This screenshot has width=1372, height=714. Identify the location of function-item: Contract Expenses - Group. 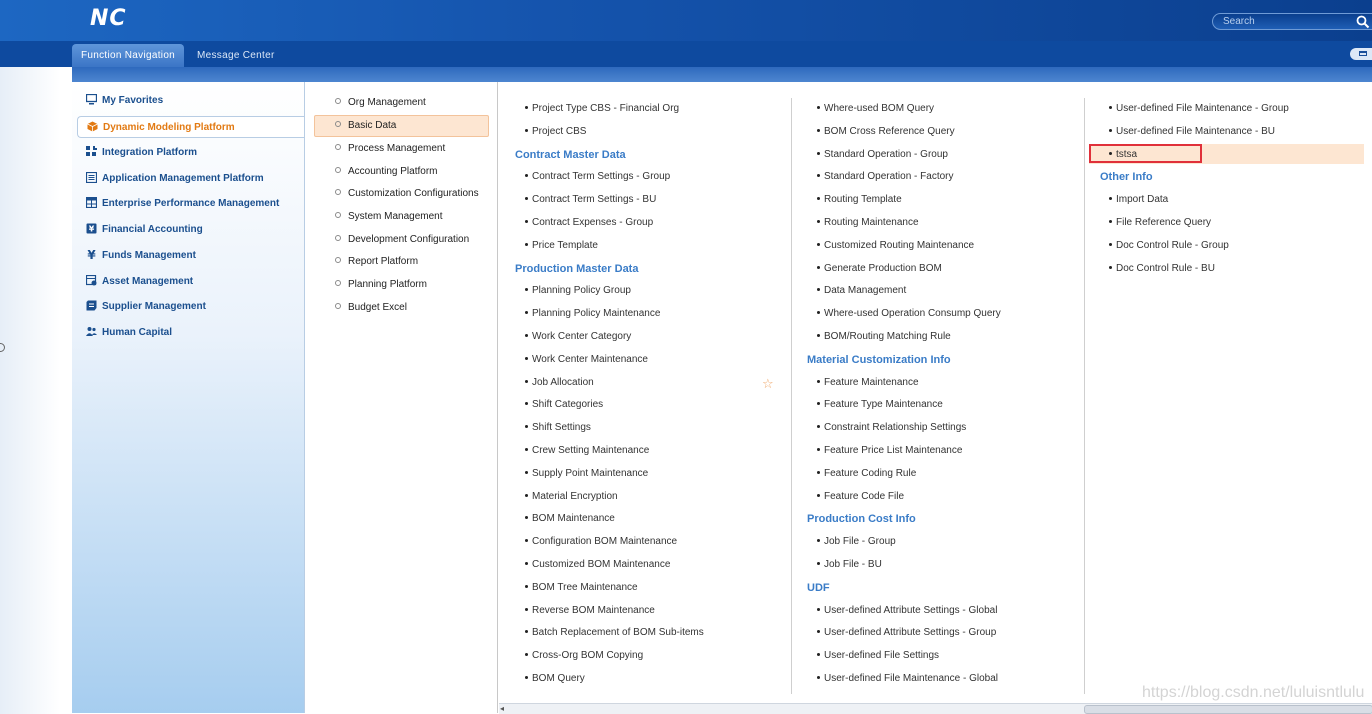
(589, 223).